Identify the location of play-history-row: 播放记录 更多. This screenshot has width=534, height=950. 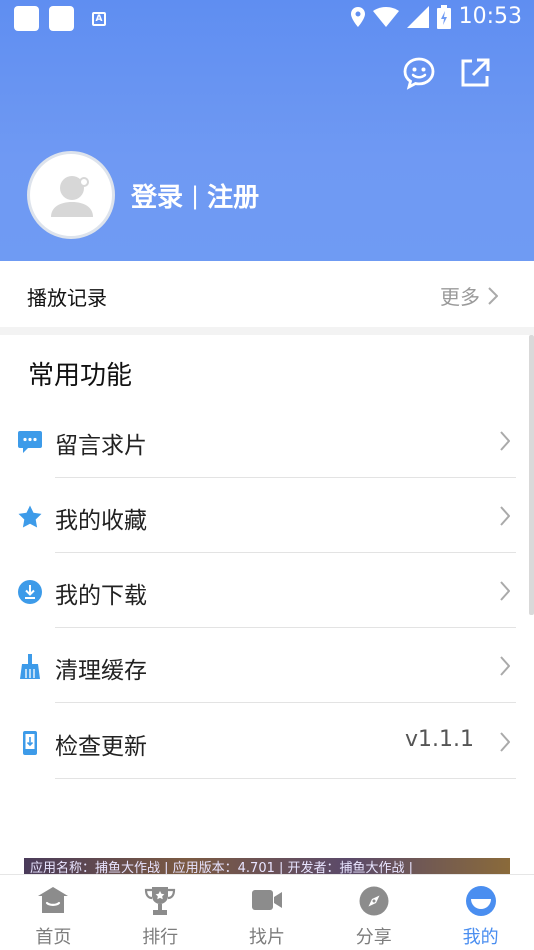
(267, 294).